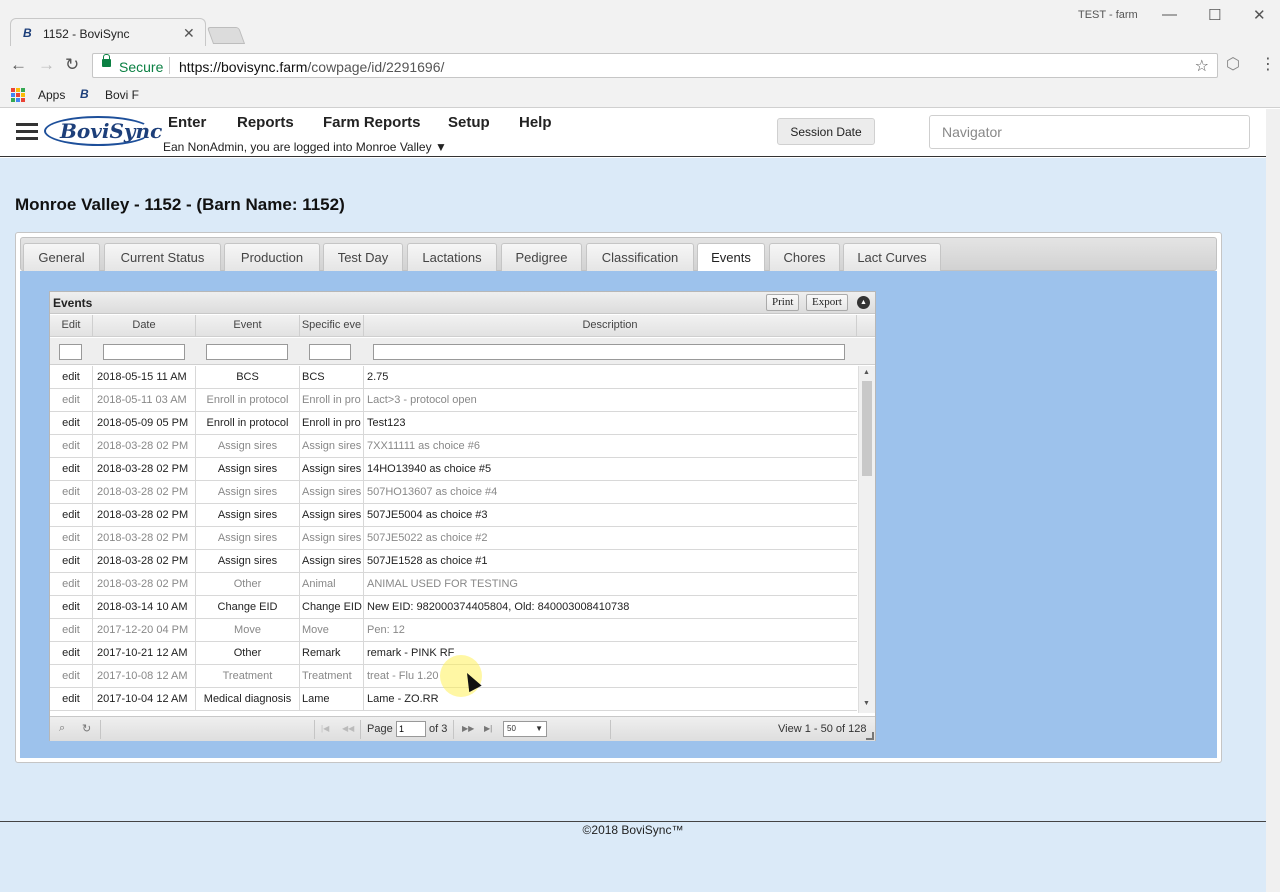  What do you see at coordinates (488, 728) in the screenshot?
I see `last-page-icon: ▶|` at bounding box center [488, 728].